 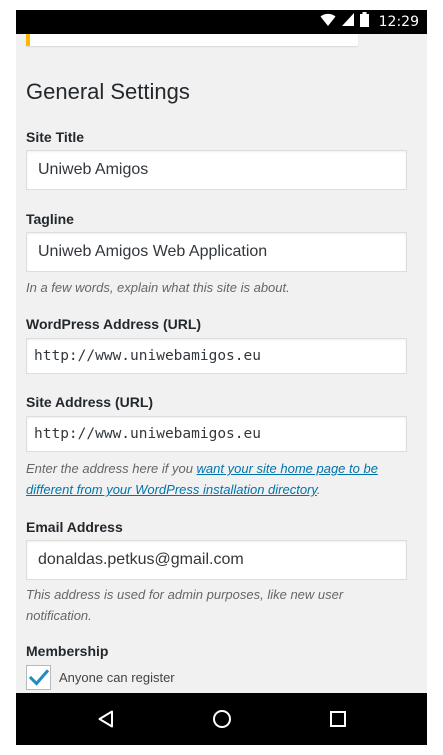 I want to click on site-address-description-suffix: ., so click(x=318, y=489).